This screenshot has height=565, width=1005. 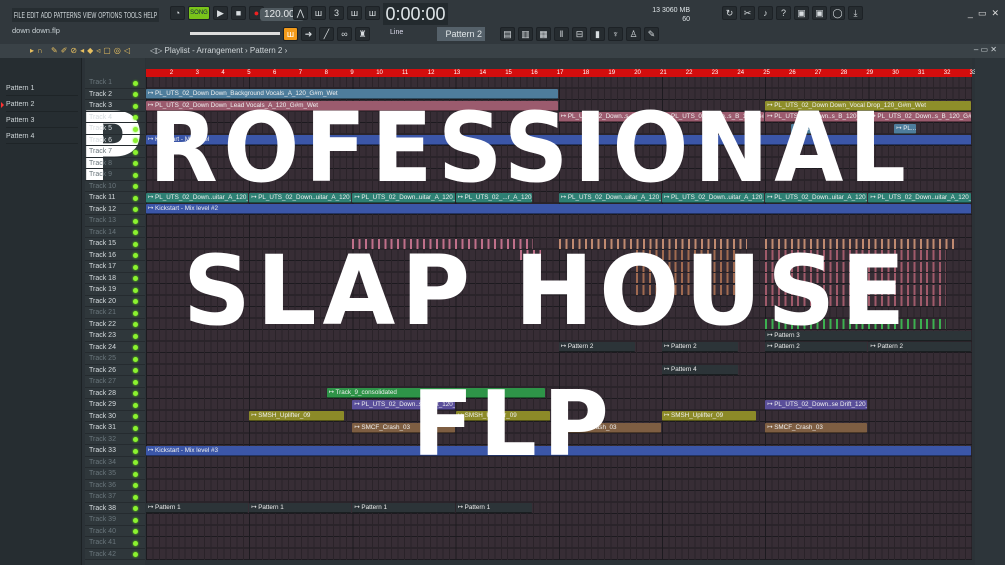 What do you see at coordinates (67, 15) in the screenshot?
I see `menu-patterns: PATTERNS` at bounding box center [67, 15].